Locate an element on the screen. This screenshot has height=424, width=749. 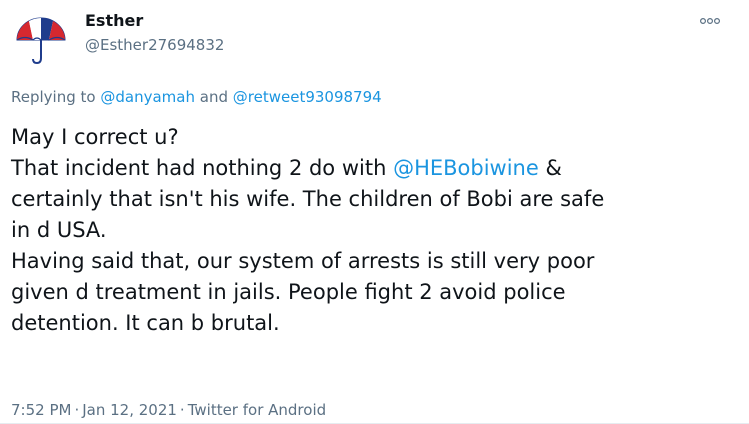
tweet-meta: 7:52 PM · Jan 12, 2021 · Twitter for Android is located at coordinates (168, 410).